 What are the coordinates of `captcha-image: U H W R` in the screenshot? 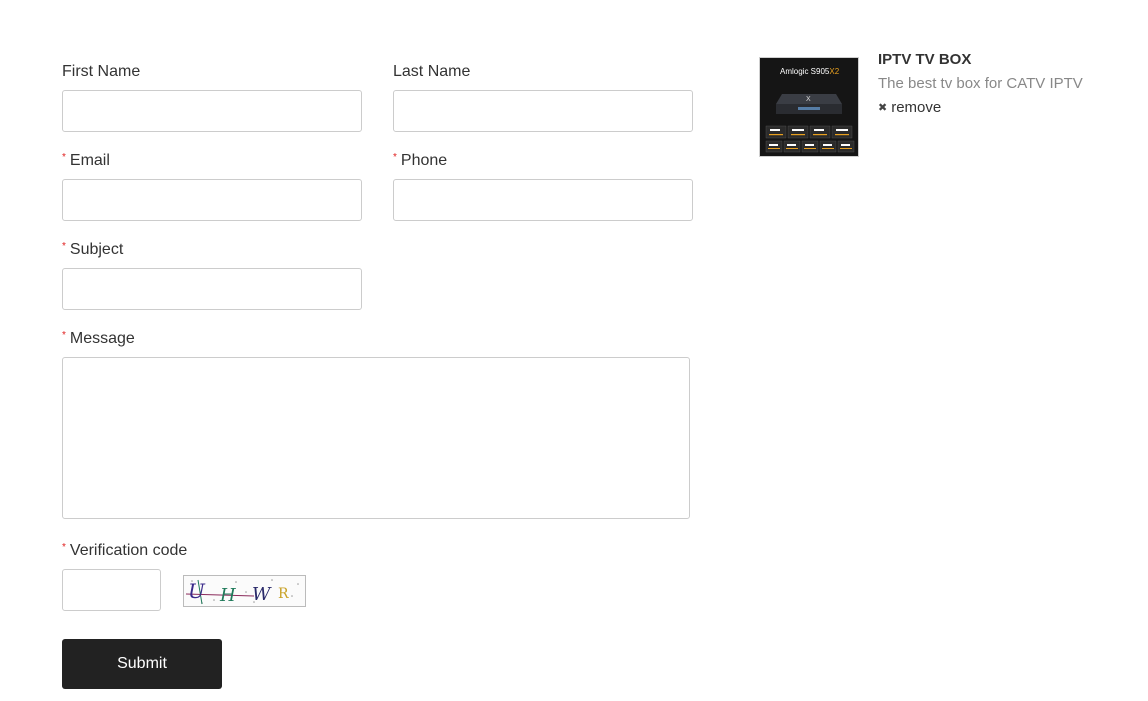 It's located at (244, 591).